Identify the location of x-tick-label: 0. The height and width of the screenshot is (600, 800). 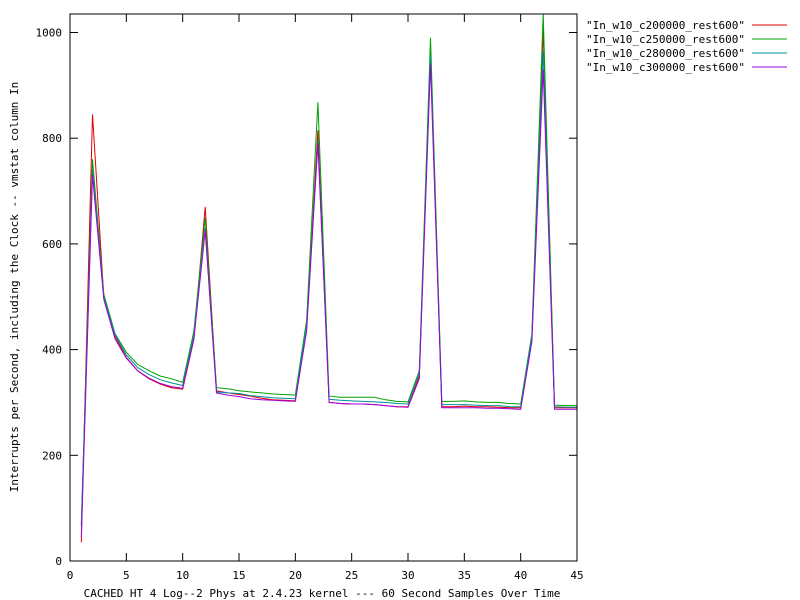
(70, 575).